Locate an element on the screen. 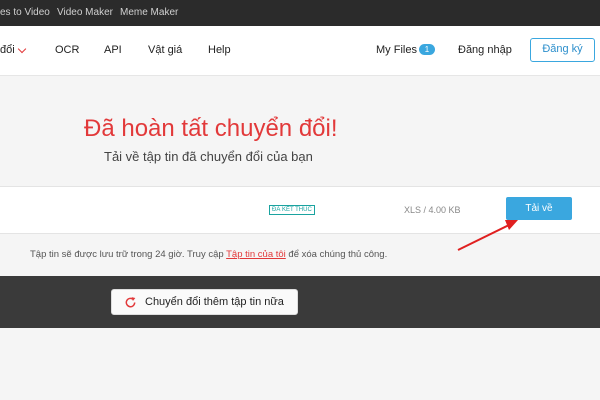 This screenshot has width=600, height=400. nav-item-help: Help is located at coordinates (219, 50).